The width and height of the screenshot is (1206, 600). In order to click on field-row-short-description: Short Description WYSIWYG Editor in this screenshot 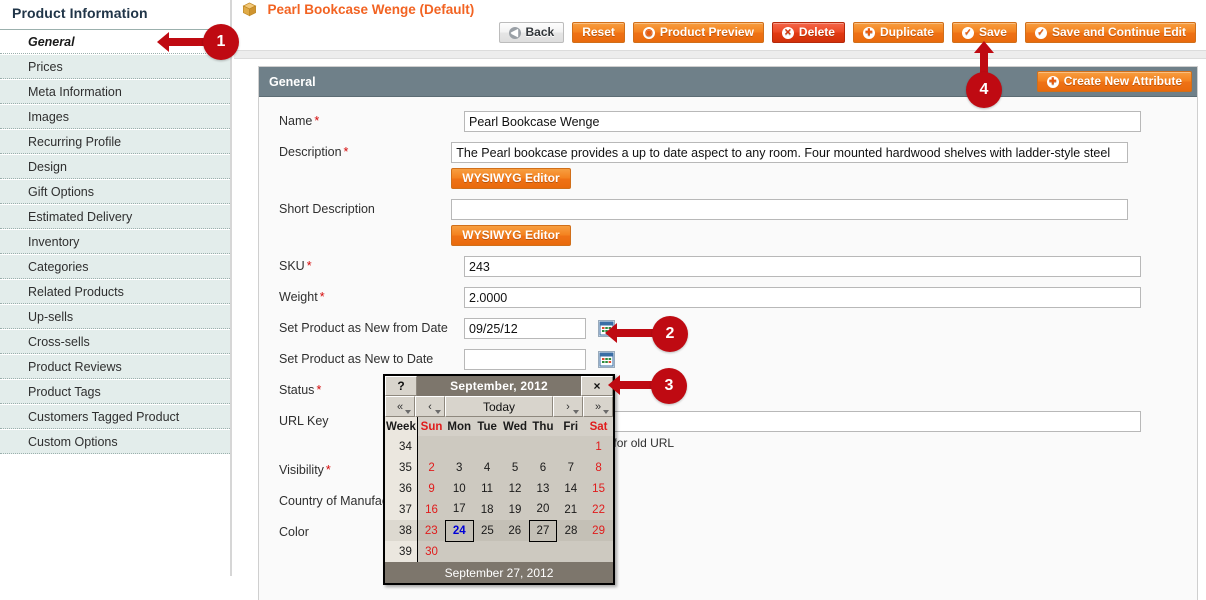, I will do `click(728, 222)`.